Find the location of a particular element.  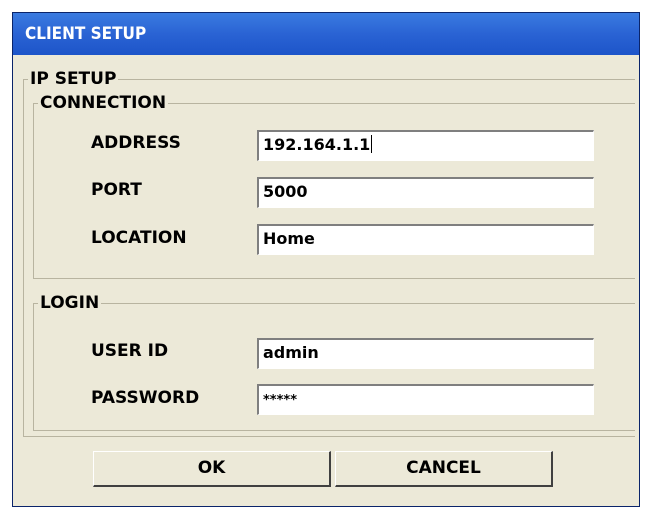

ok-button-label: OK is located at coordinates (211, 468).